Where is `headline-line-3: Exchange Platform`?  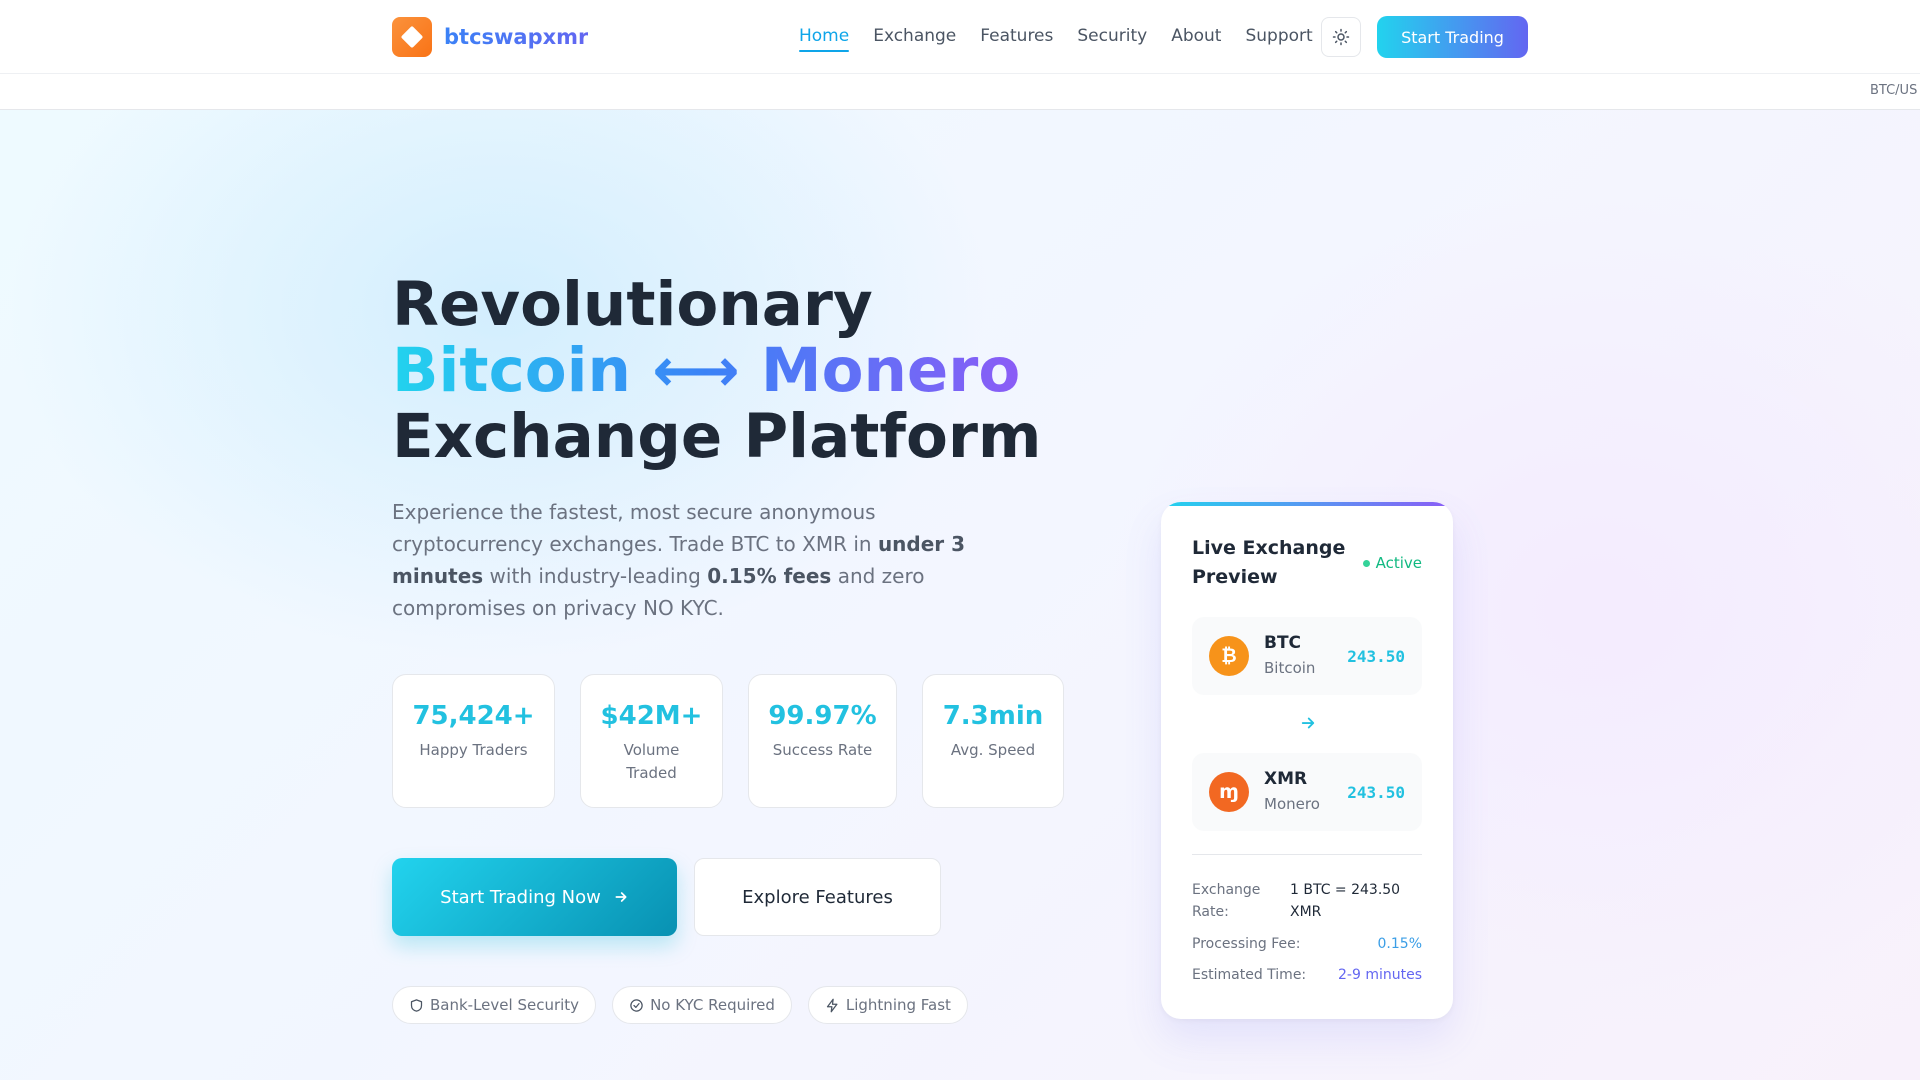 headline-line-3: Exchange Platform is located at coordinates (717, 436).